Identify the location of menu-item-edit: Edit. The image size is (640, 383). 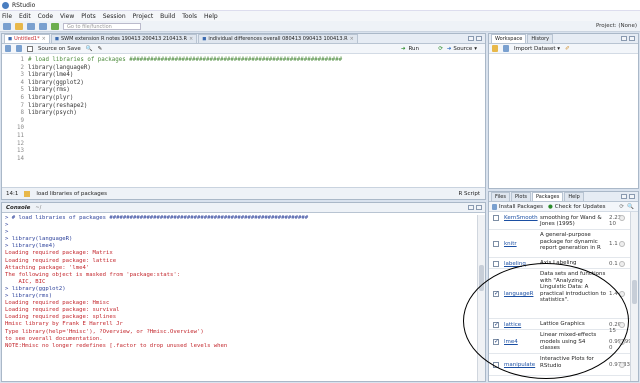
(25, 16).